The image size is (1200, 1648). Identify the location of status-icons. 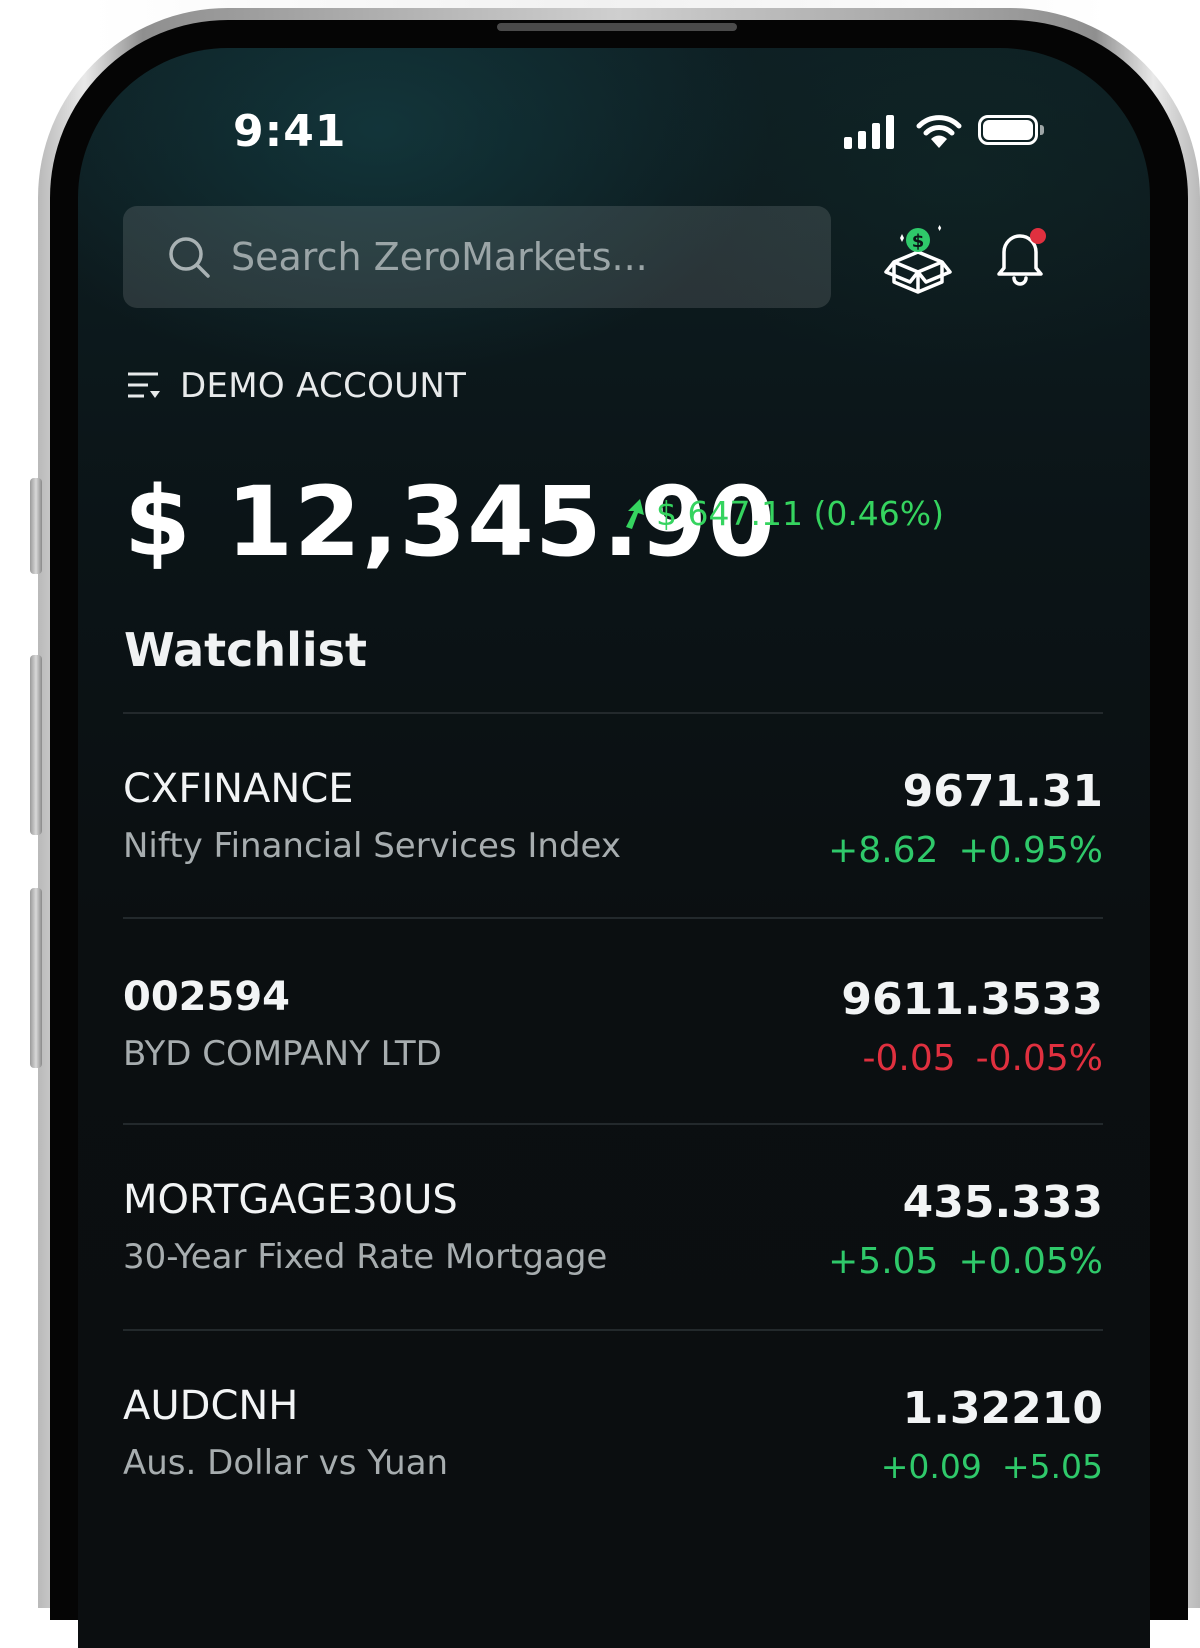
(944, 132).